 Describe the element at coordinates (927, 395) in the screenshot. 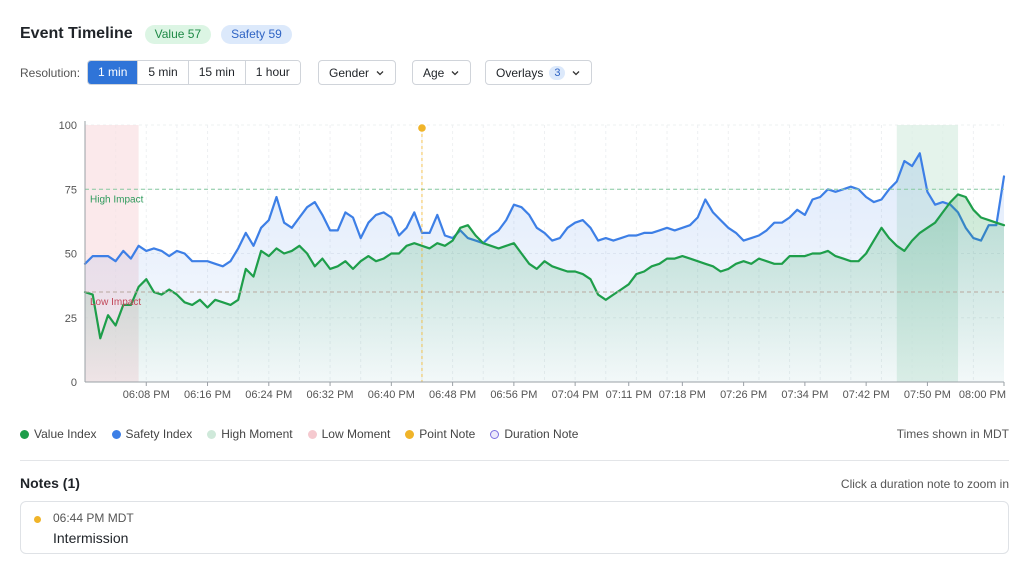

I see `x-tick-label: 07:50 PM` at that location.